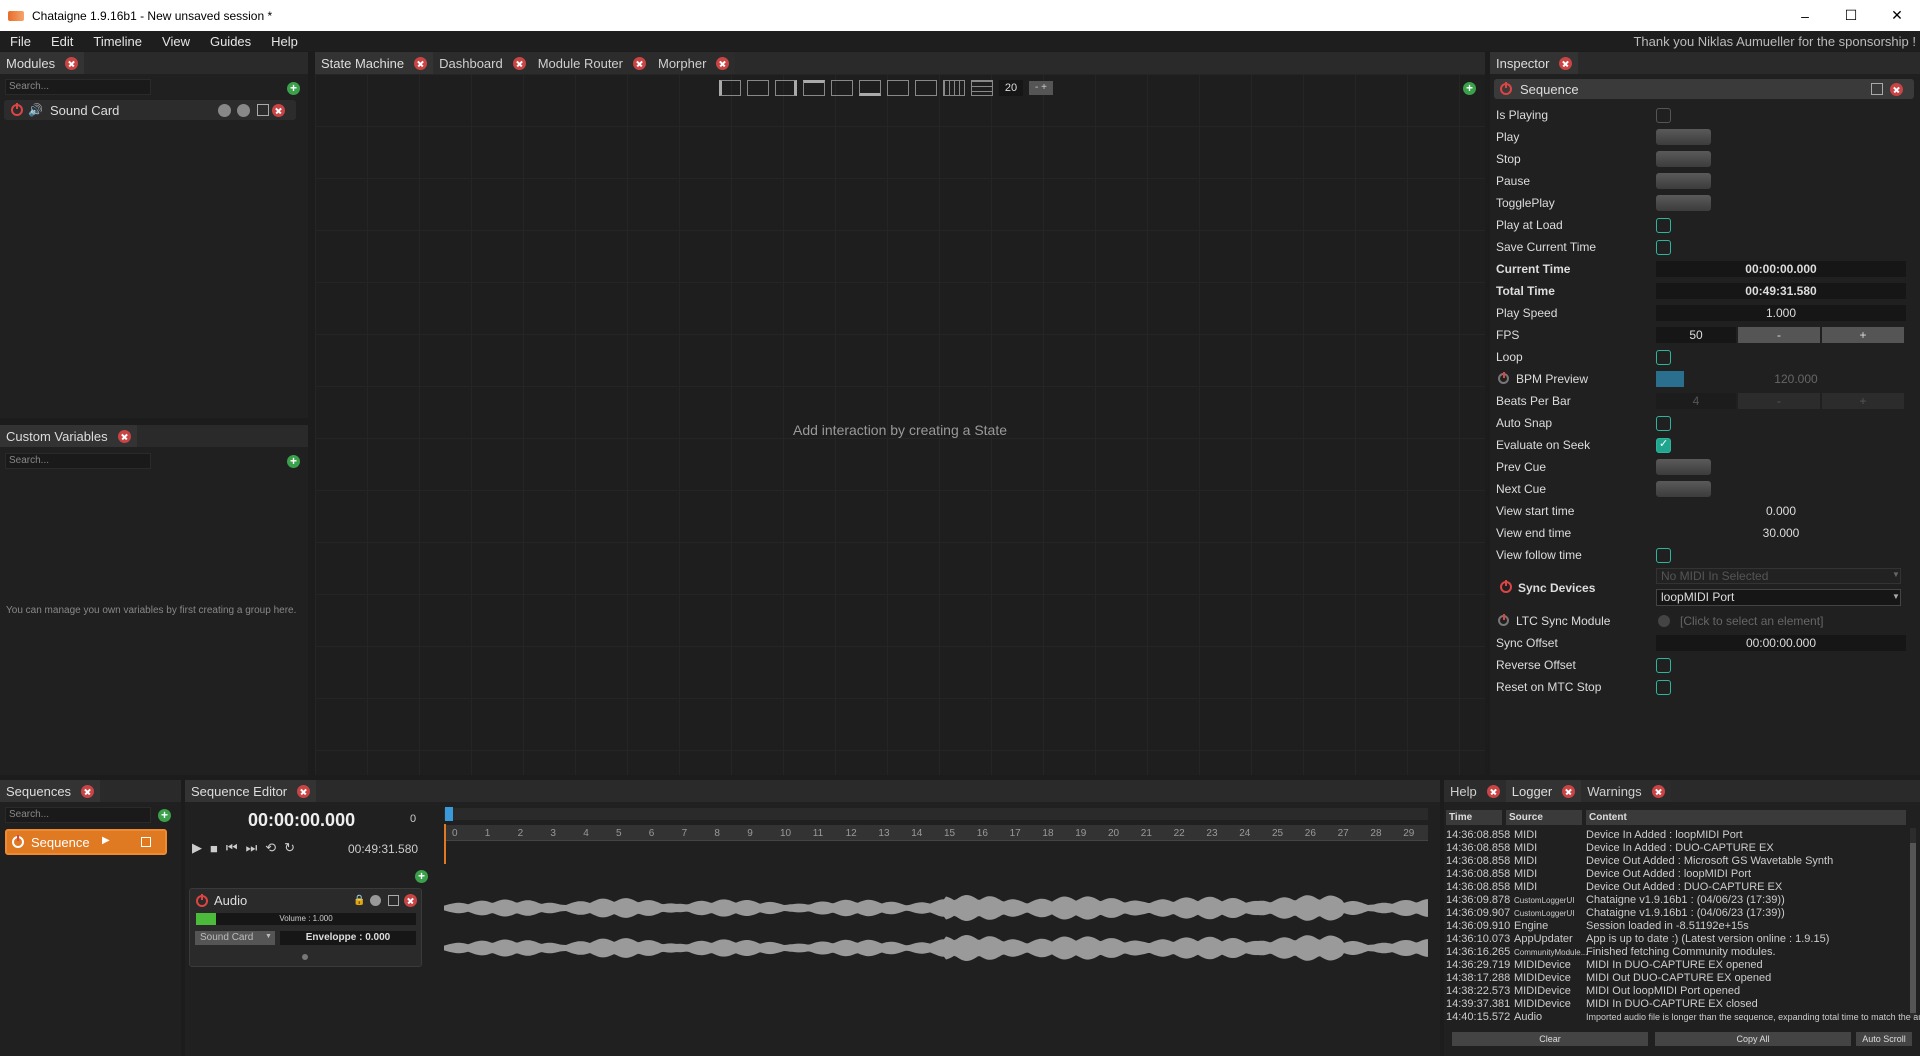 The width and height of the screenshot is (1920, 1056). Describe the element at coordinates (1896, 89) in the screenshot. I see `remove-icon` at that location.